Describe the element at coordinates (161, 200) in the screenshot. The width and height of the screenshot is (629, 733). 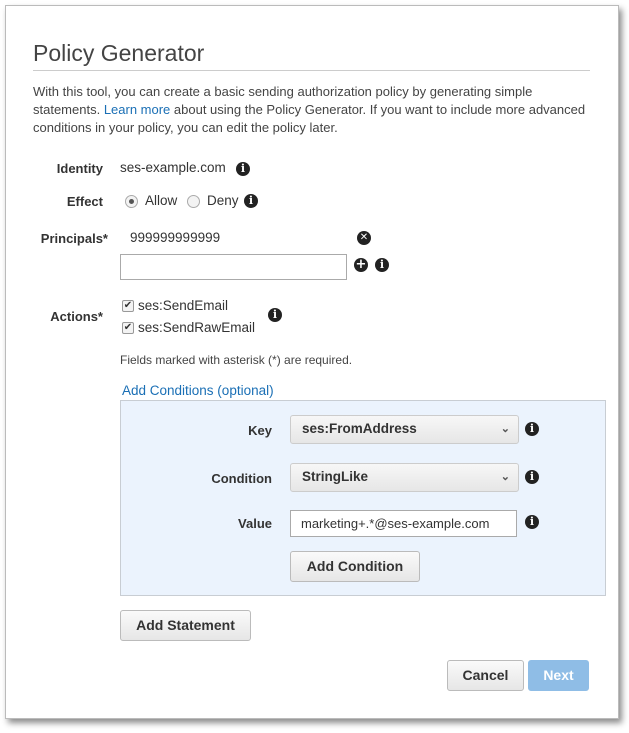
I see `allow-label: Allow` at that location.